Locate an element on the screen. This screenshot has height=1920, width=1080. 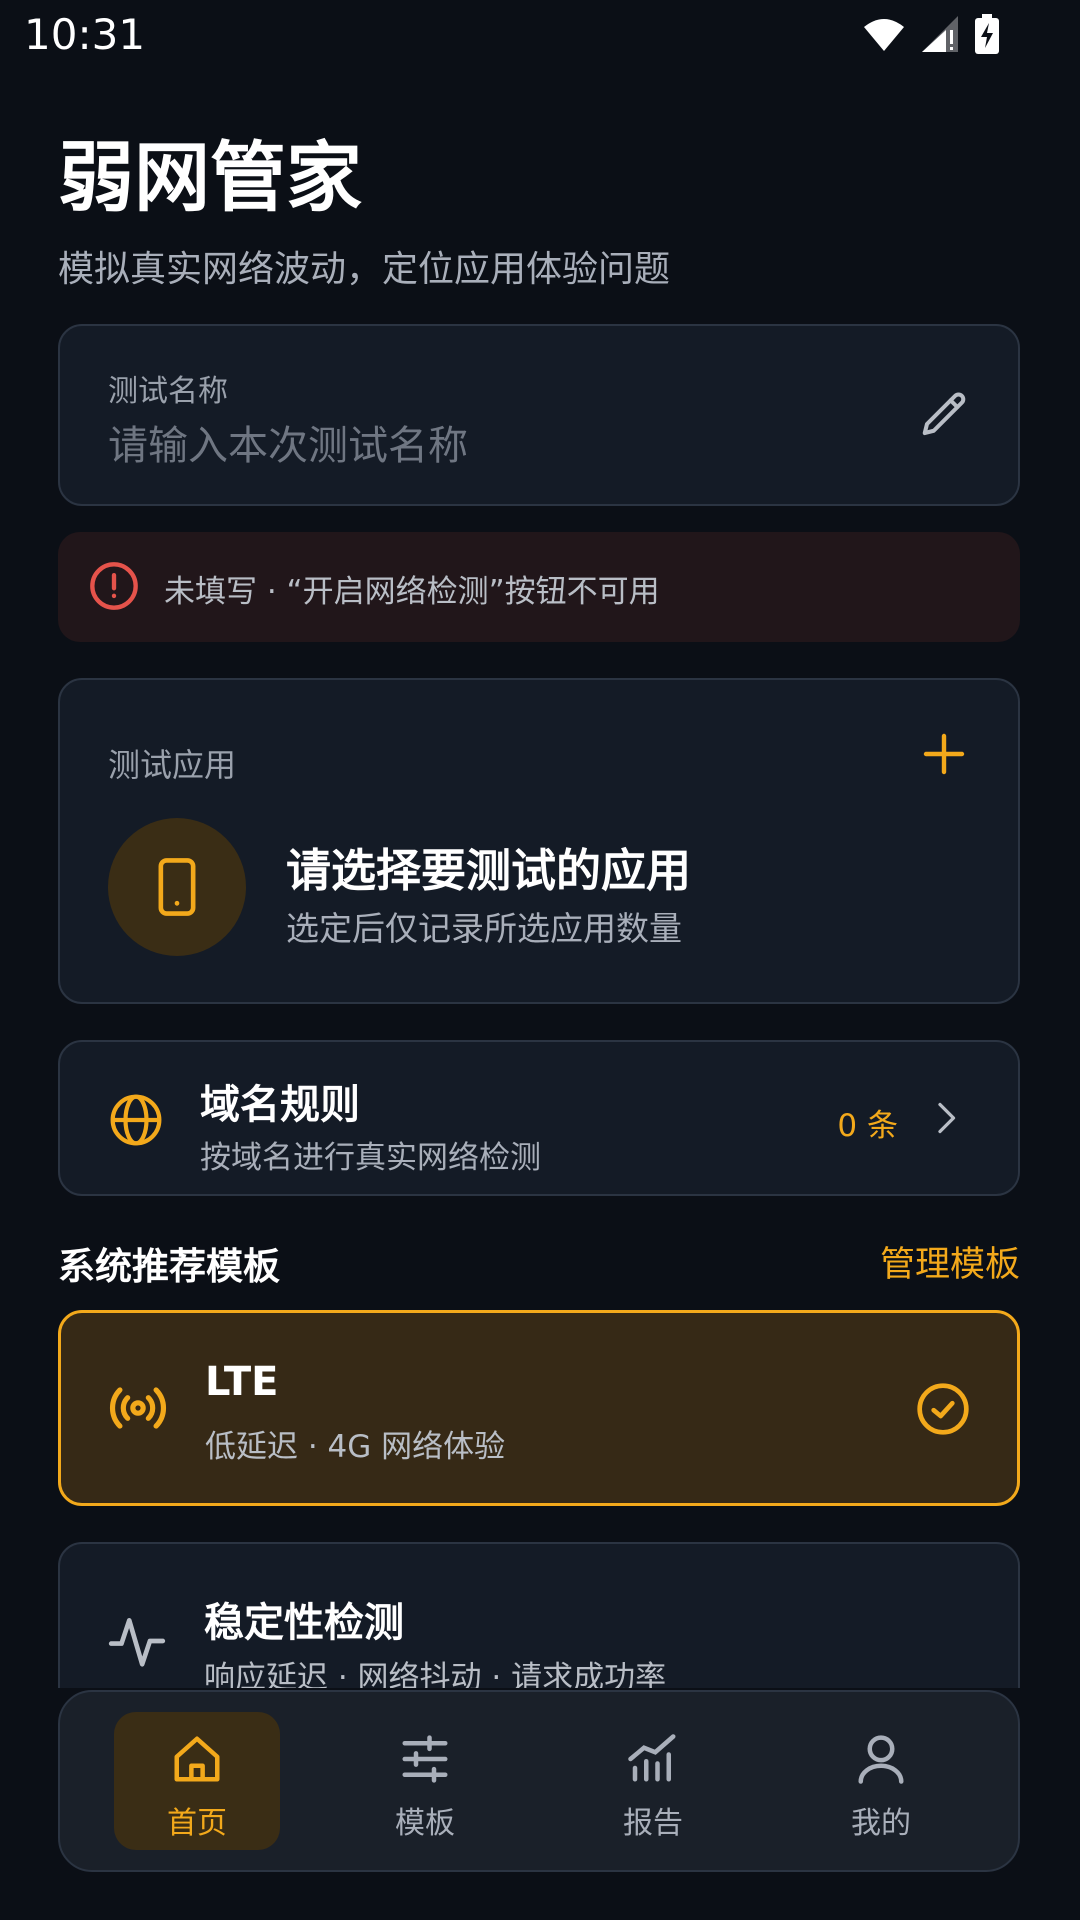
check-circle-icon is located at coordinates (943, 1409).